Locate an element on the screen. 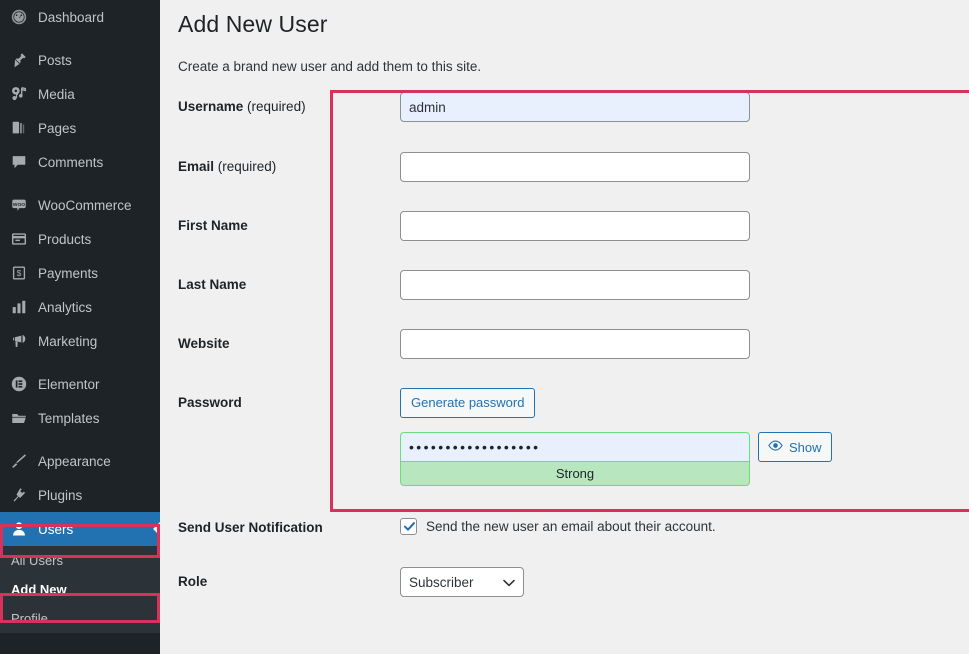  role-field-wrap: Subscriber is located at coordinates (629, 582).